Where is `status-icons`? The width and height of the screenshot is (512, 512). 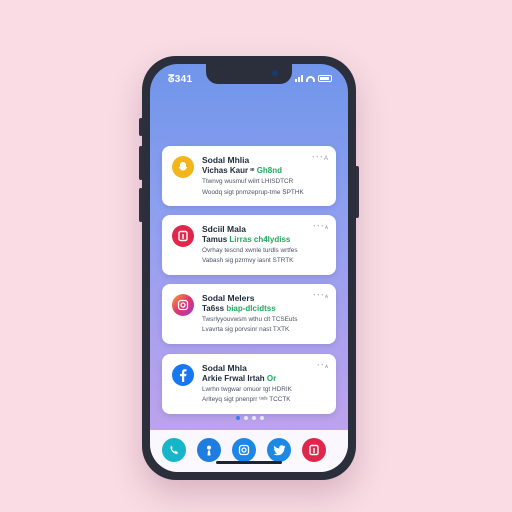
status-icons is located at coordinates (313, 78).